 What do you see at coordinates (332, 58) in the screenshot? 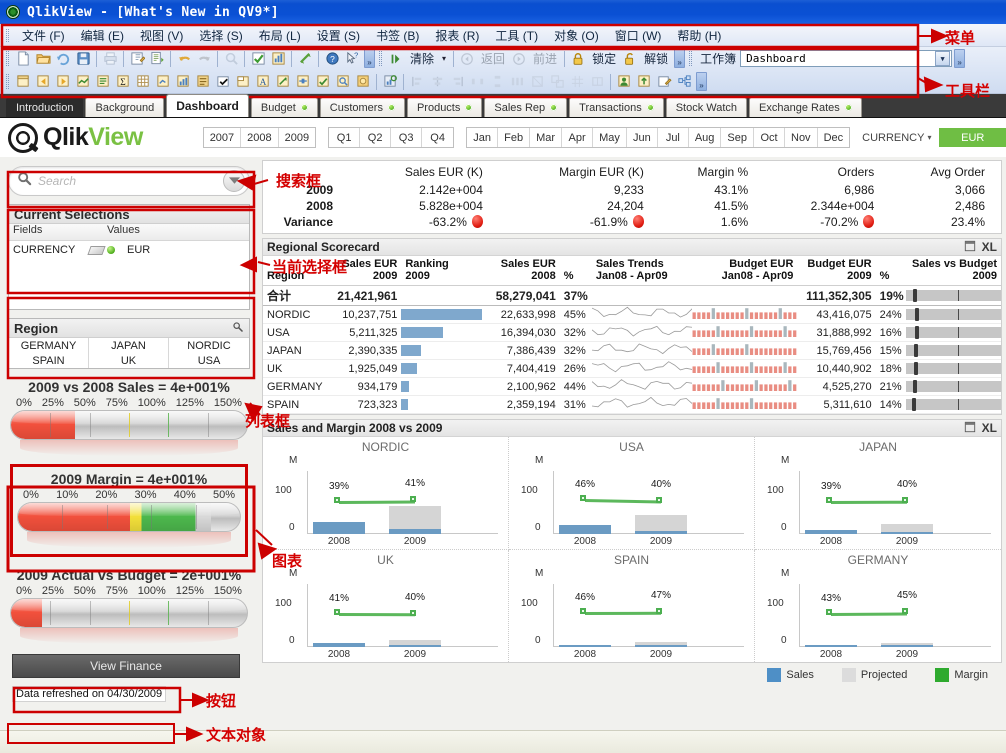
I see `help-icon: ?` at bounding box center [332, 58].